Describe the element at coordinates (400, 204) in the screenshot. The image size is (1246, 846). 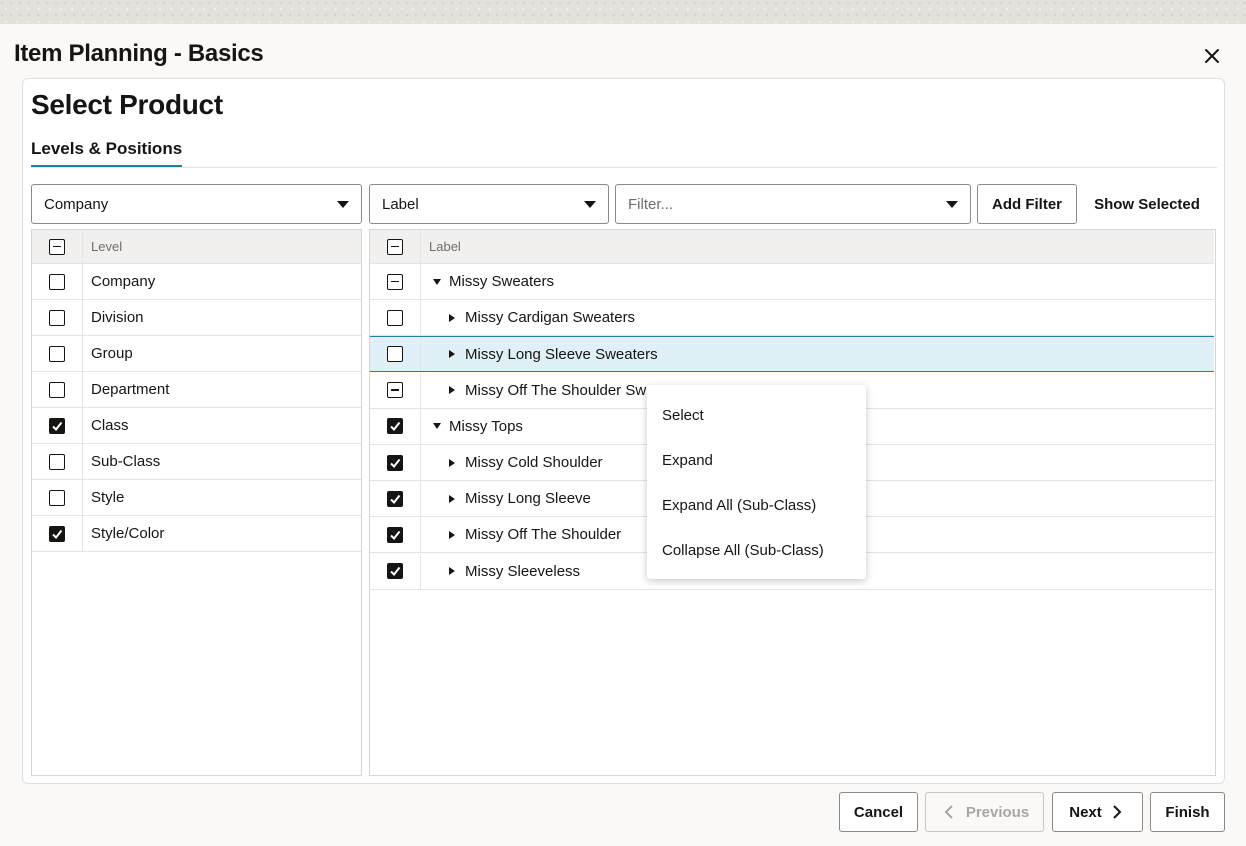
I see `attribute-select-value: Label` at that location.